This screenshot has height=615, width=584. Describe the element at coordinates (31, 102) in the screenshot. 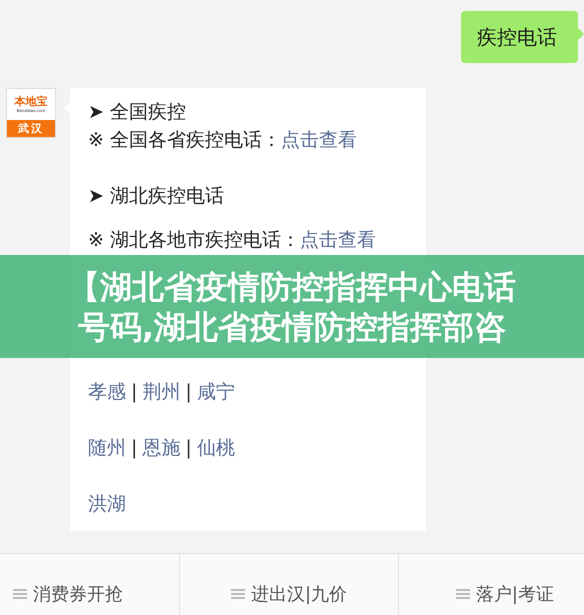

I see `avatar-brand: 本地宝` at that location.